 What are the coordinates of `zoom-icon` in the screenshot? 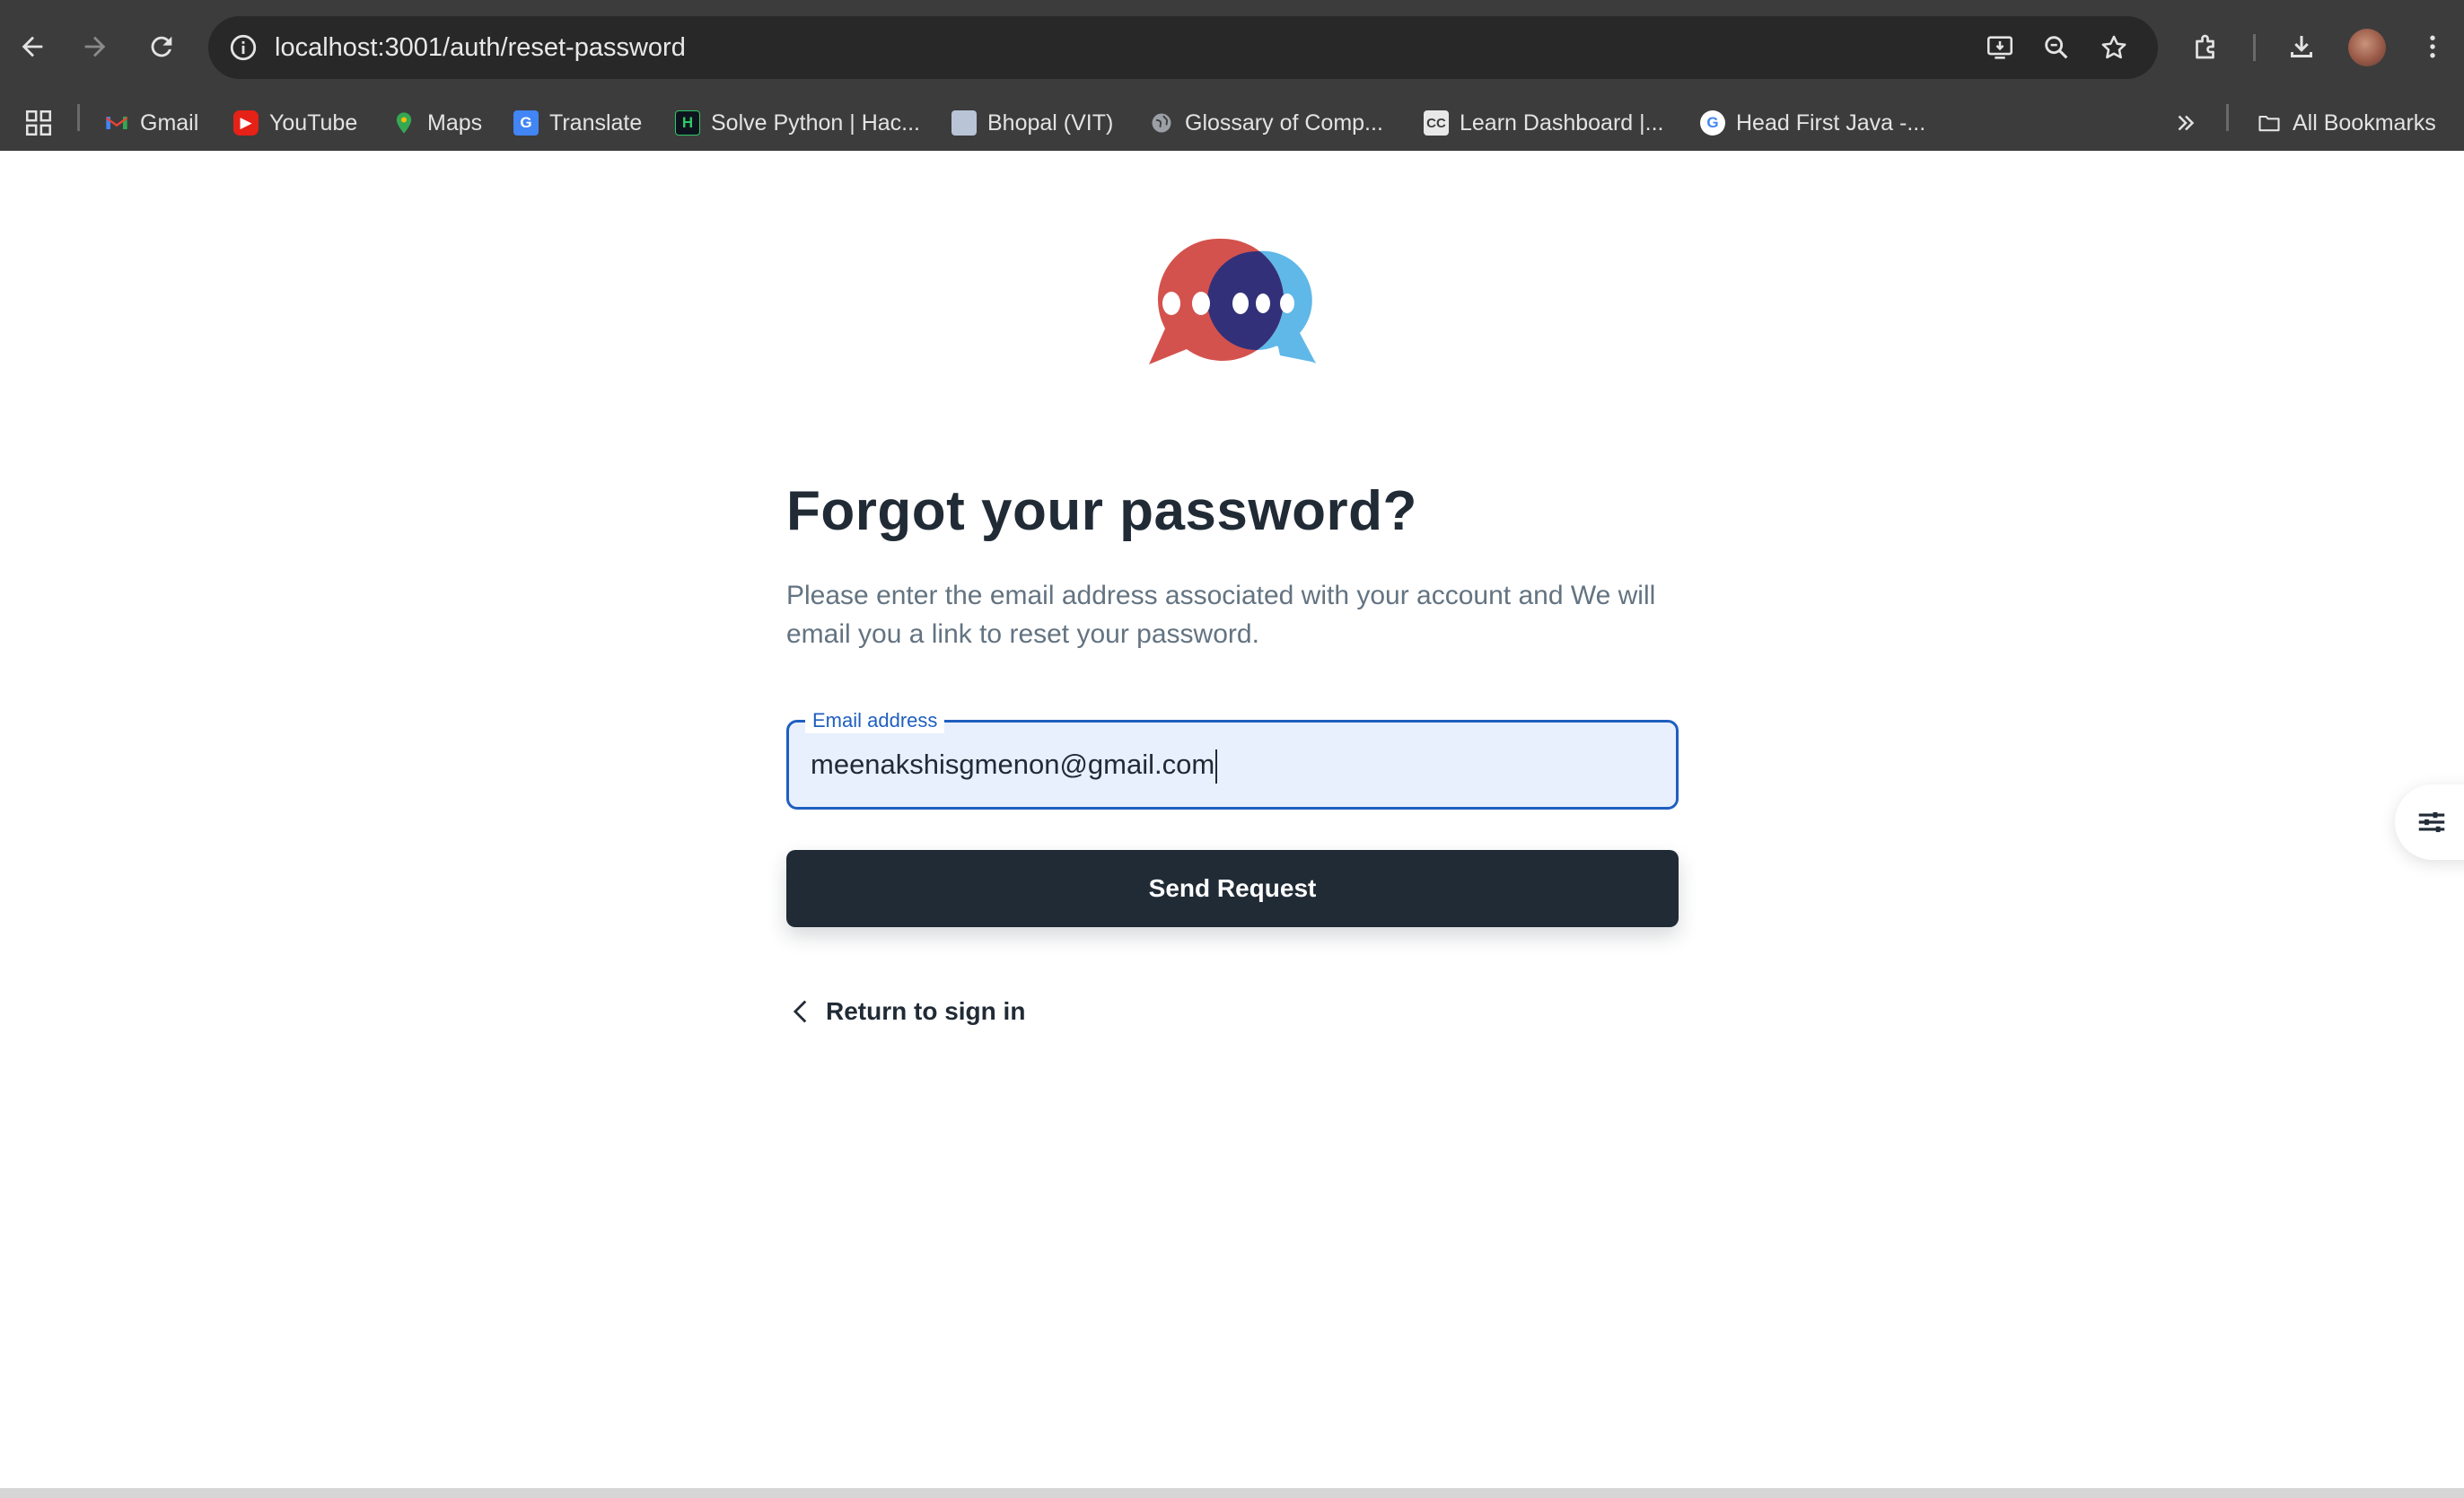 It's located at (2056, 47).